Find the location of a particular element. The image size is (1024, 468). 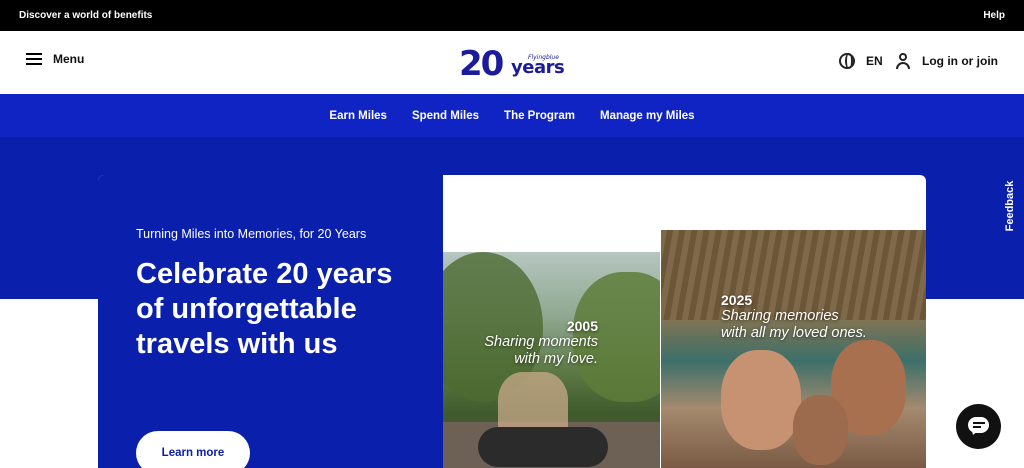

caption-year: 2005 is located at coordinates (582, 326).